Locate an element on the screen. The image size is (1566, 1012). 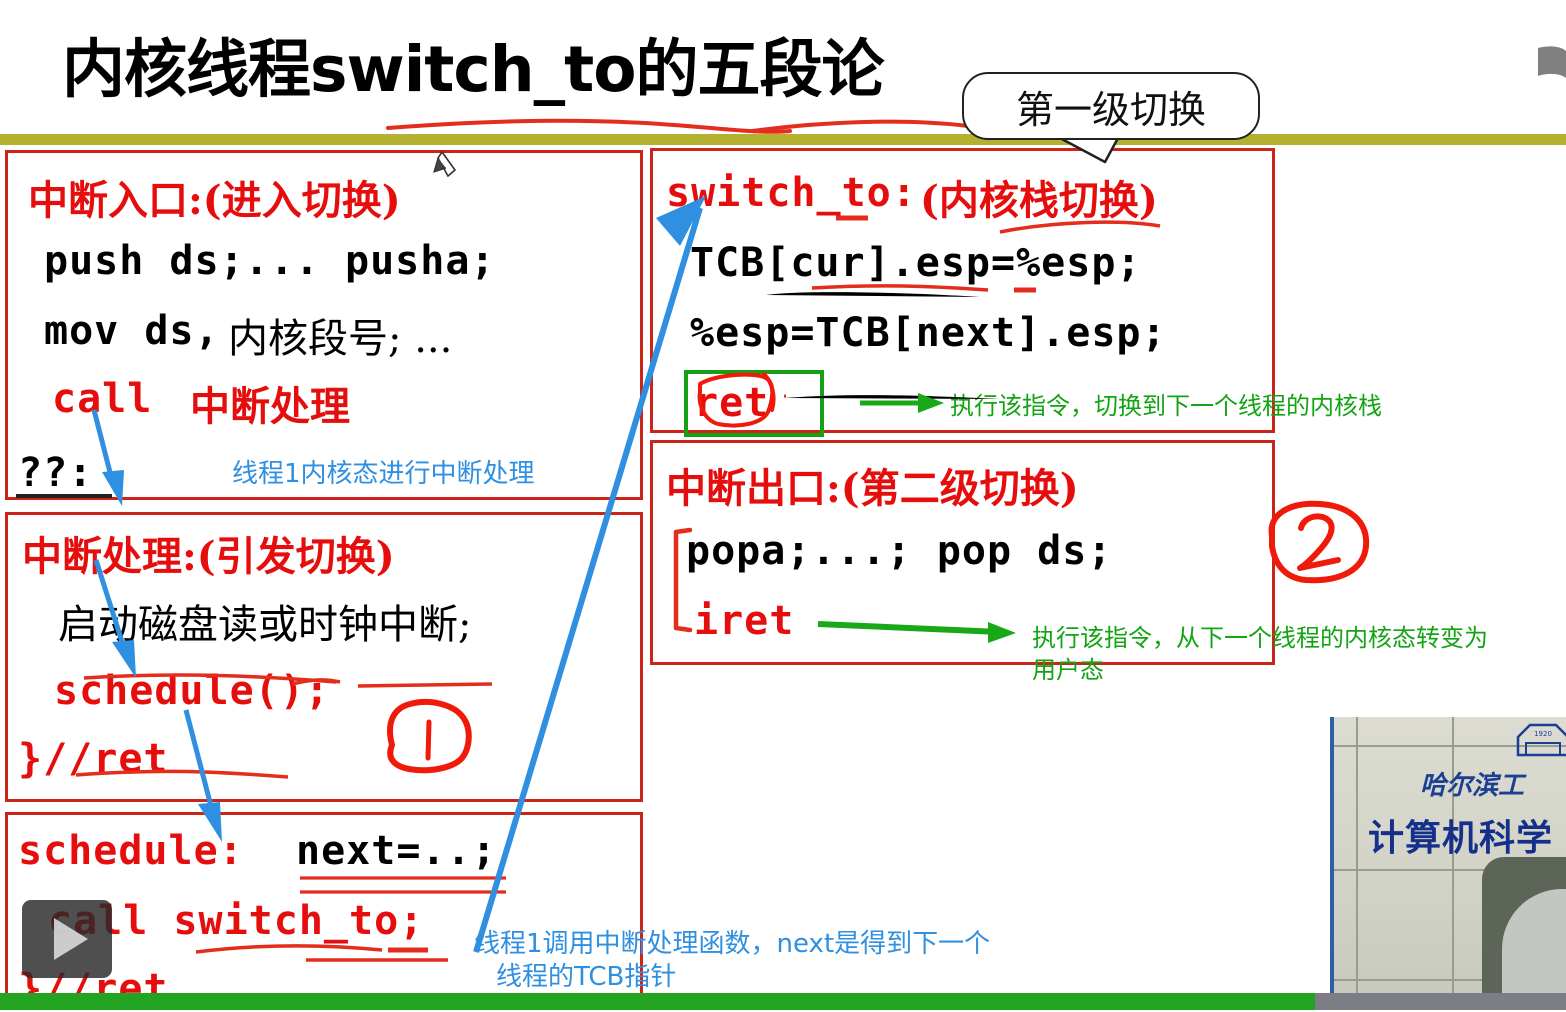
schedule-next-assign: next=..; is located at coordinates (396, 851).